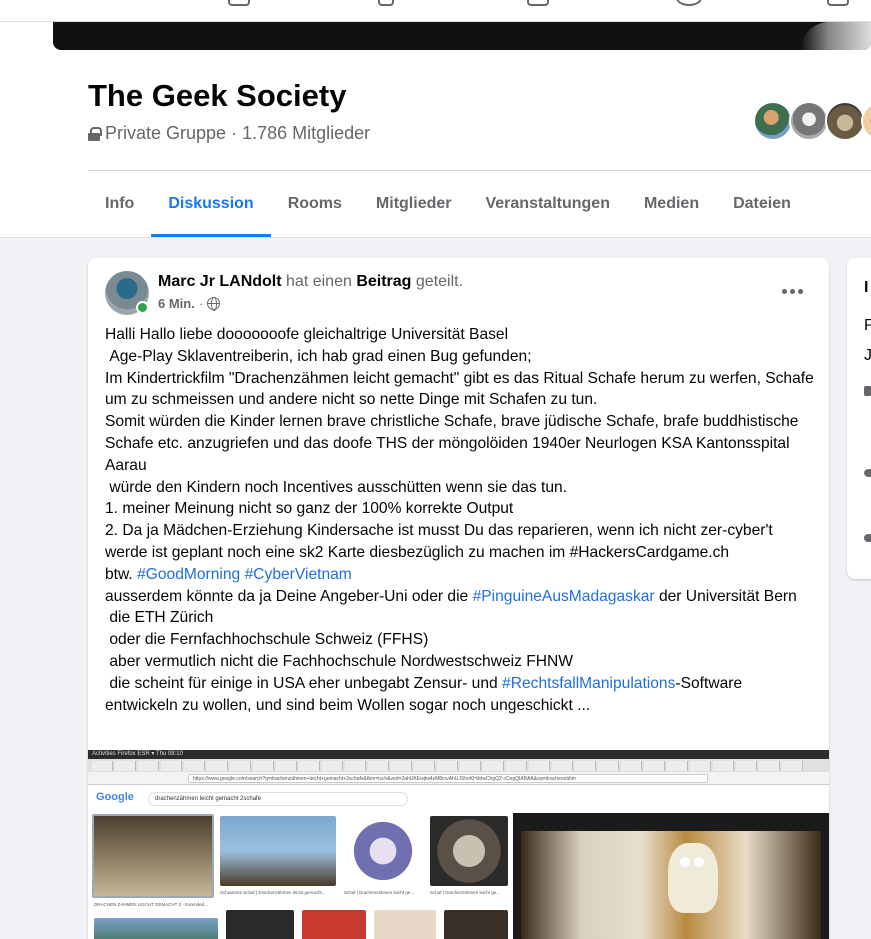 This screenshot has height=939, width=871. Describe the element at coordinates (588, 683) in the screenshot. I see `hashtag-link: #RechtsfallManipulations` at that location.